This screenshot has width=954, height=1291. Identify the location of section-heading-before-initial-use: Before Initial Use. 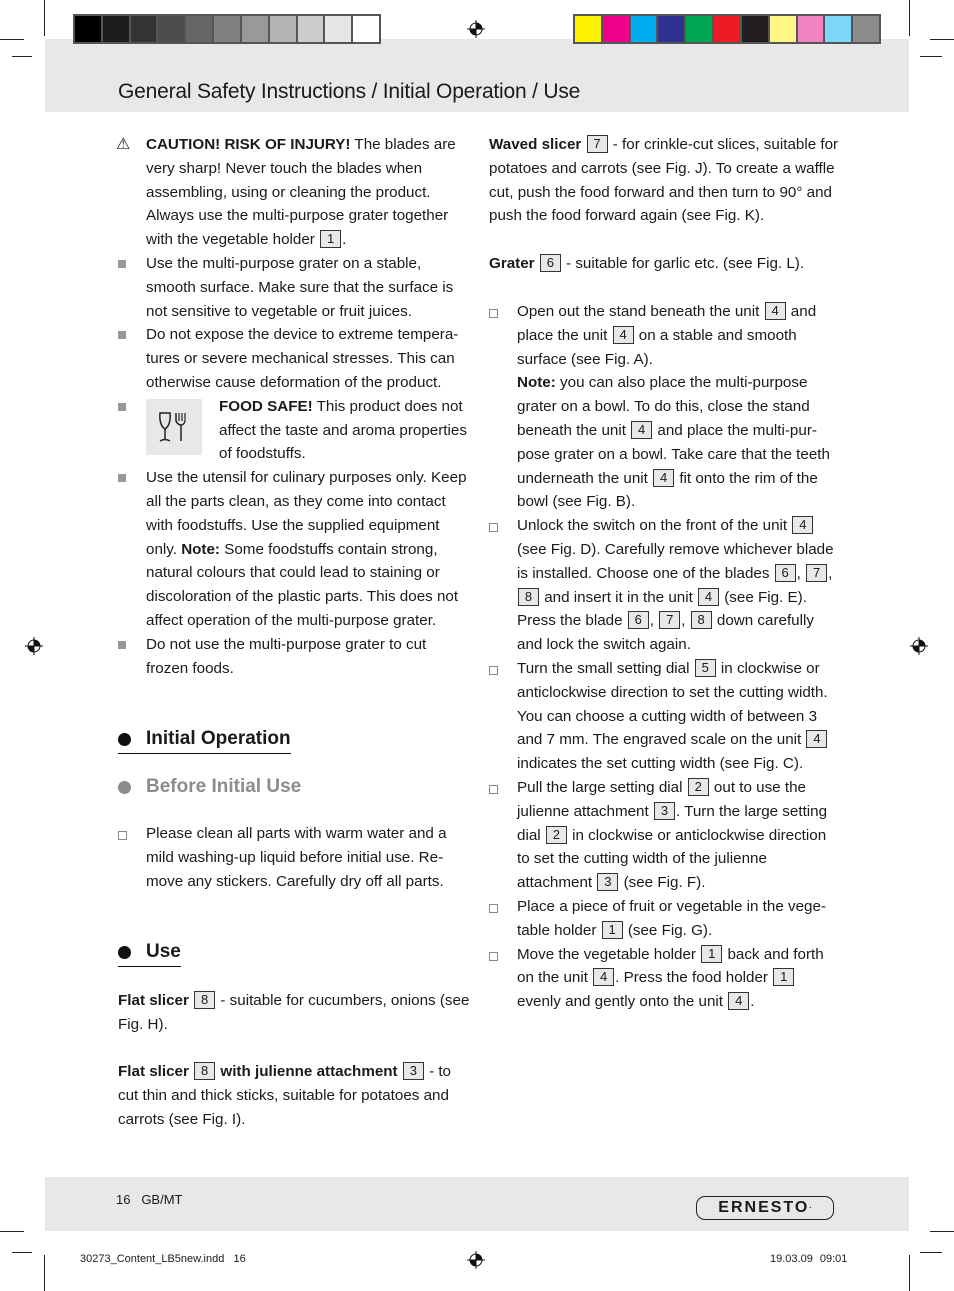
(209, 787).